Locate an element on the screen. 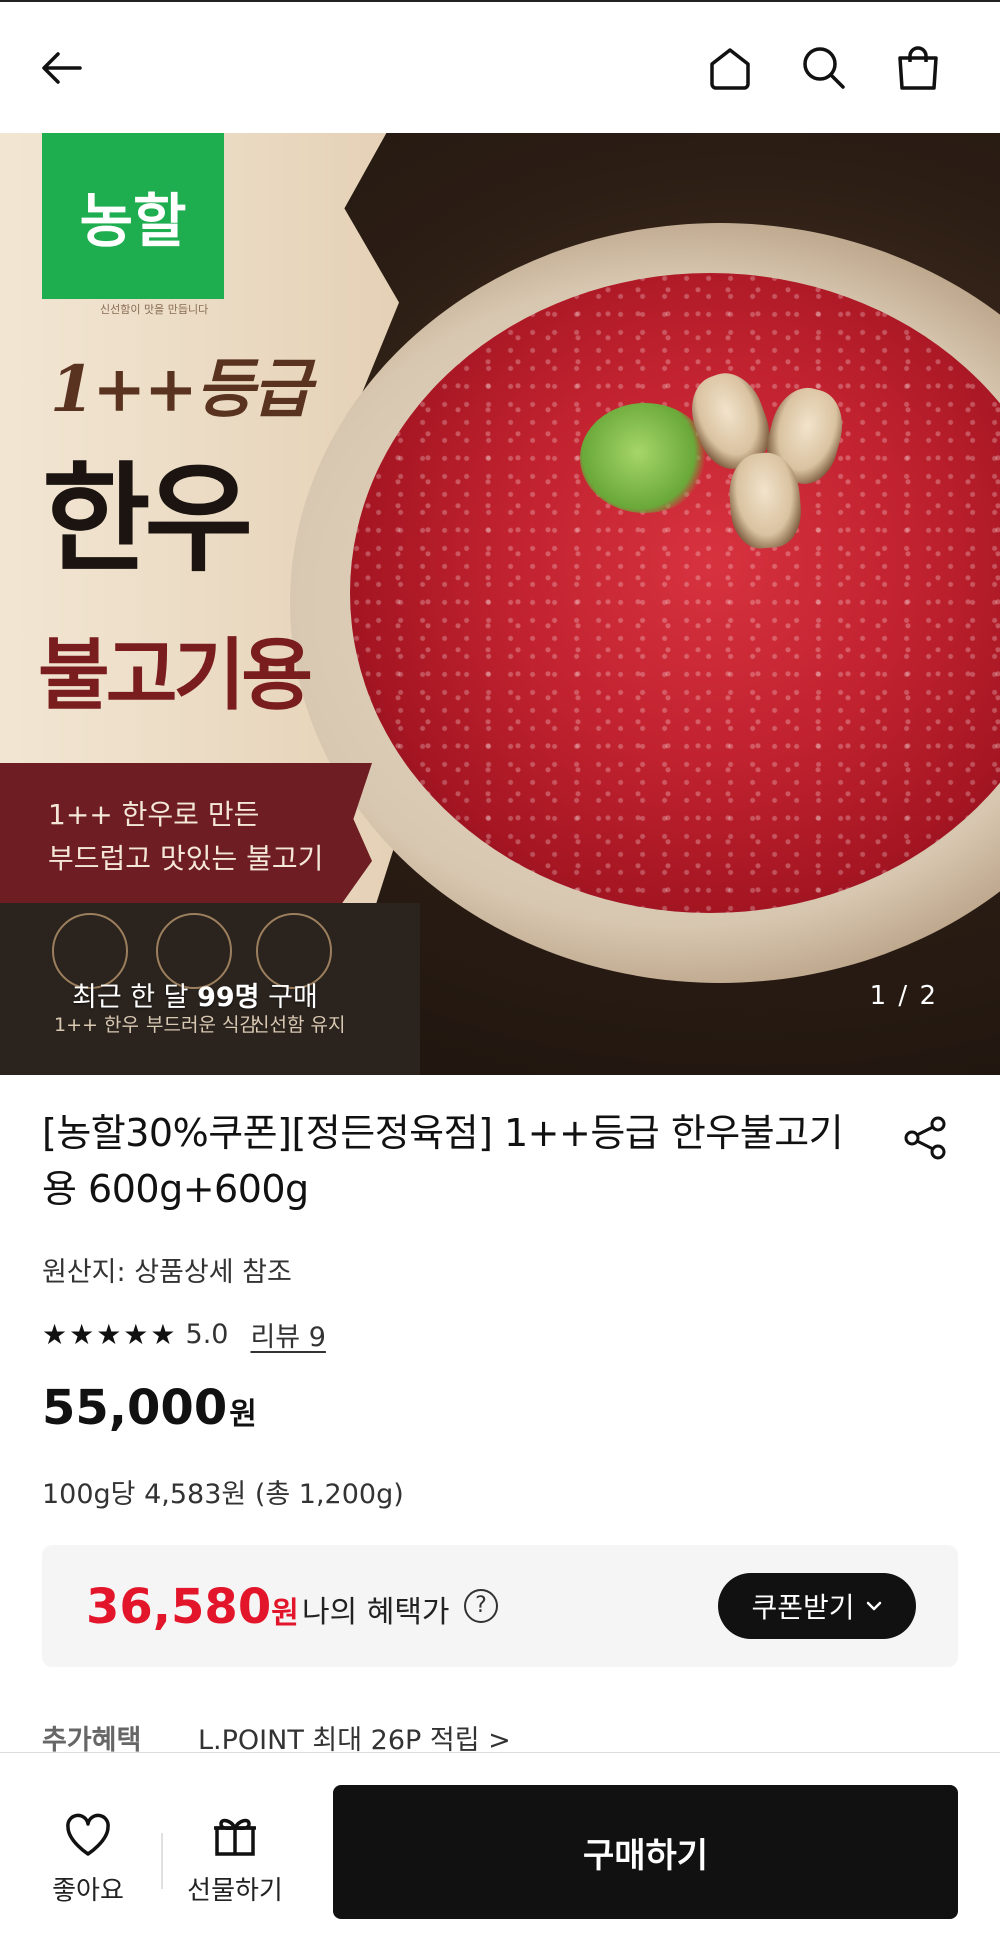 The width and height of the screenshot is (1000, 1951). benefit-price: 36,580원 is located at coordinates (192, 1607).